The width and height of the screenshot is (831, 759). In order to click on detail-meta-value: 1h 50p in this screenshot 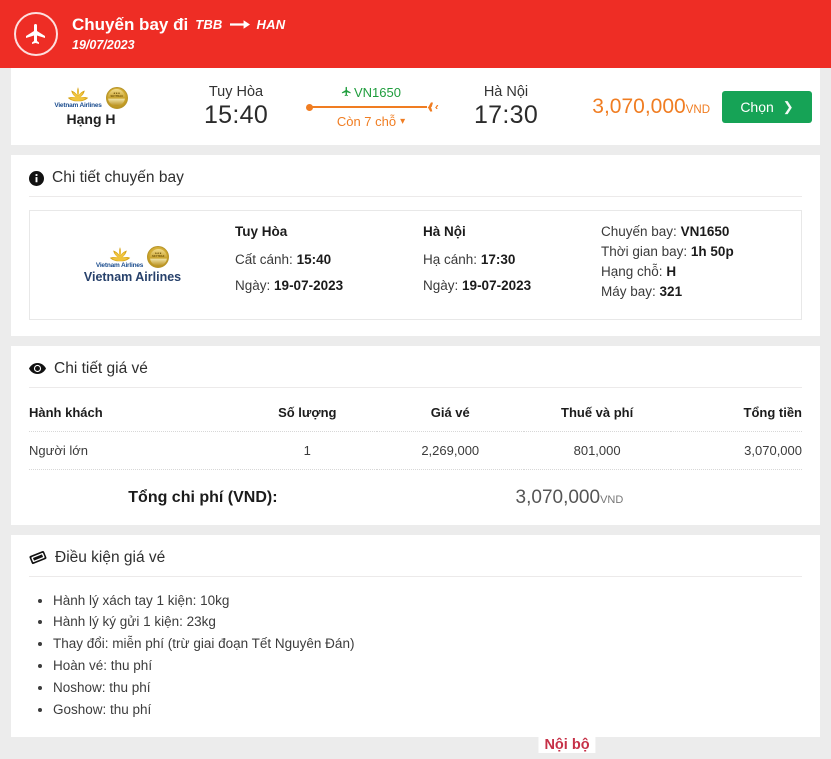, I will do `click(712, 251)`.